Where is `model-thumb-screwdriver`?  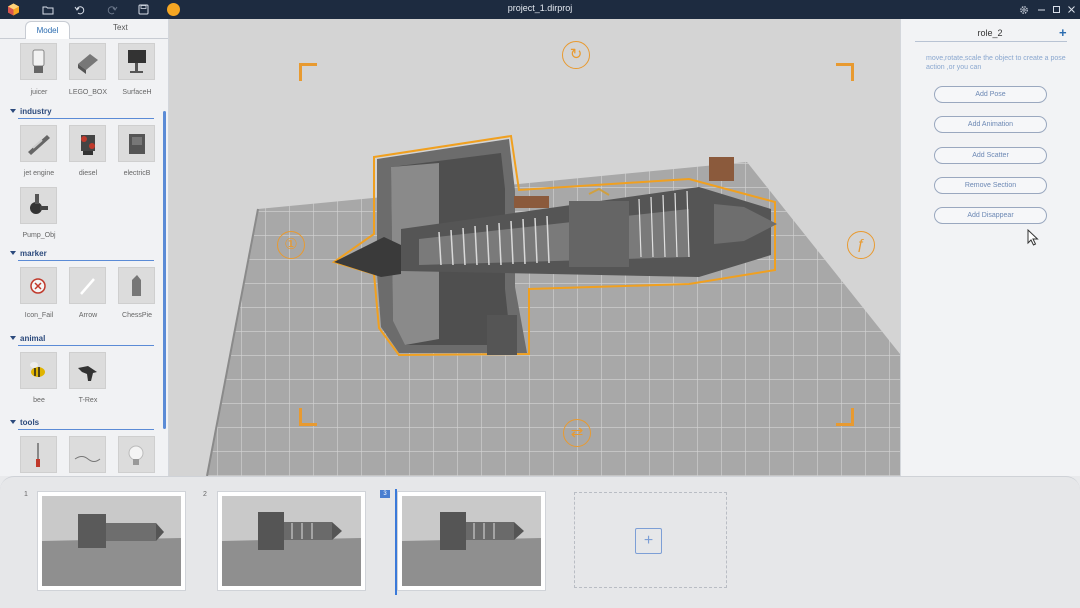 model-thumb-screwdriver is located at coordinates (38, 454).